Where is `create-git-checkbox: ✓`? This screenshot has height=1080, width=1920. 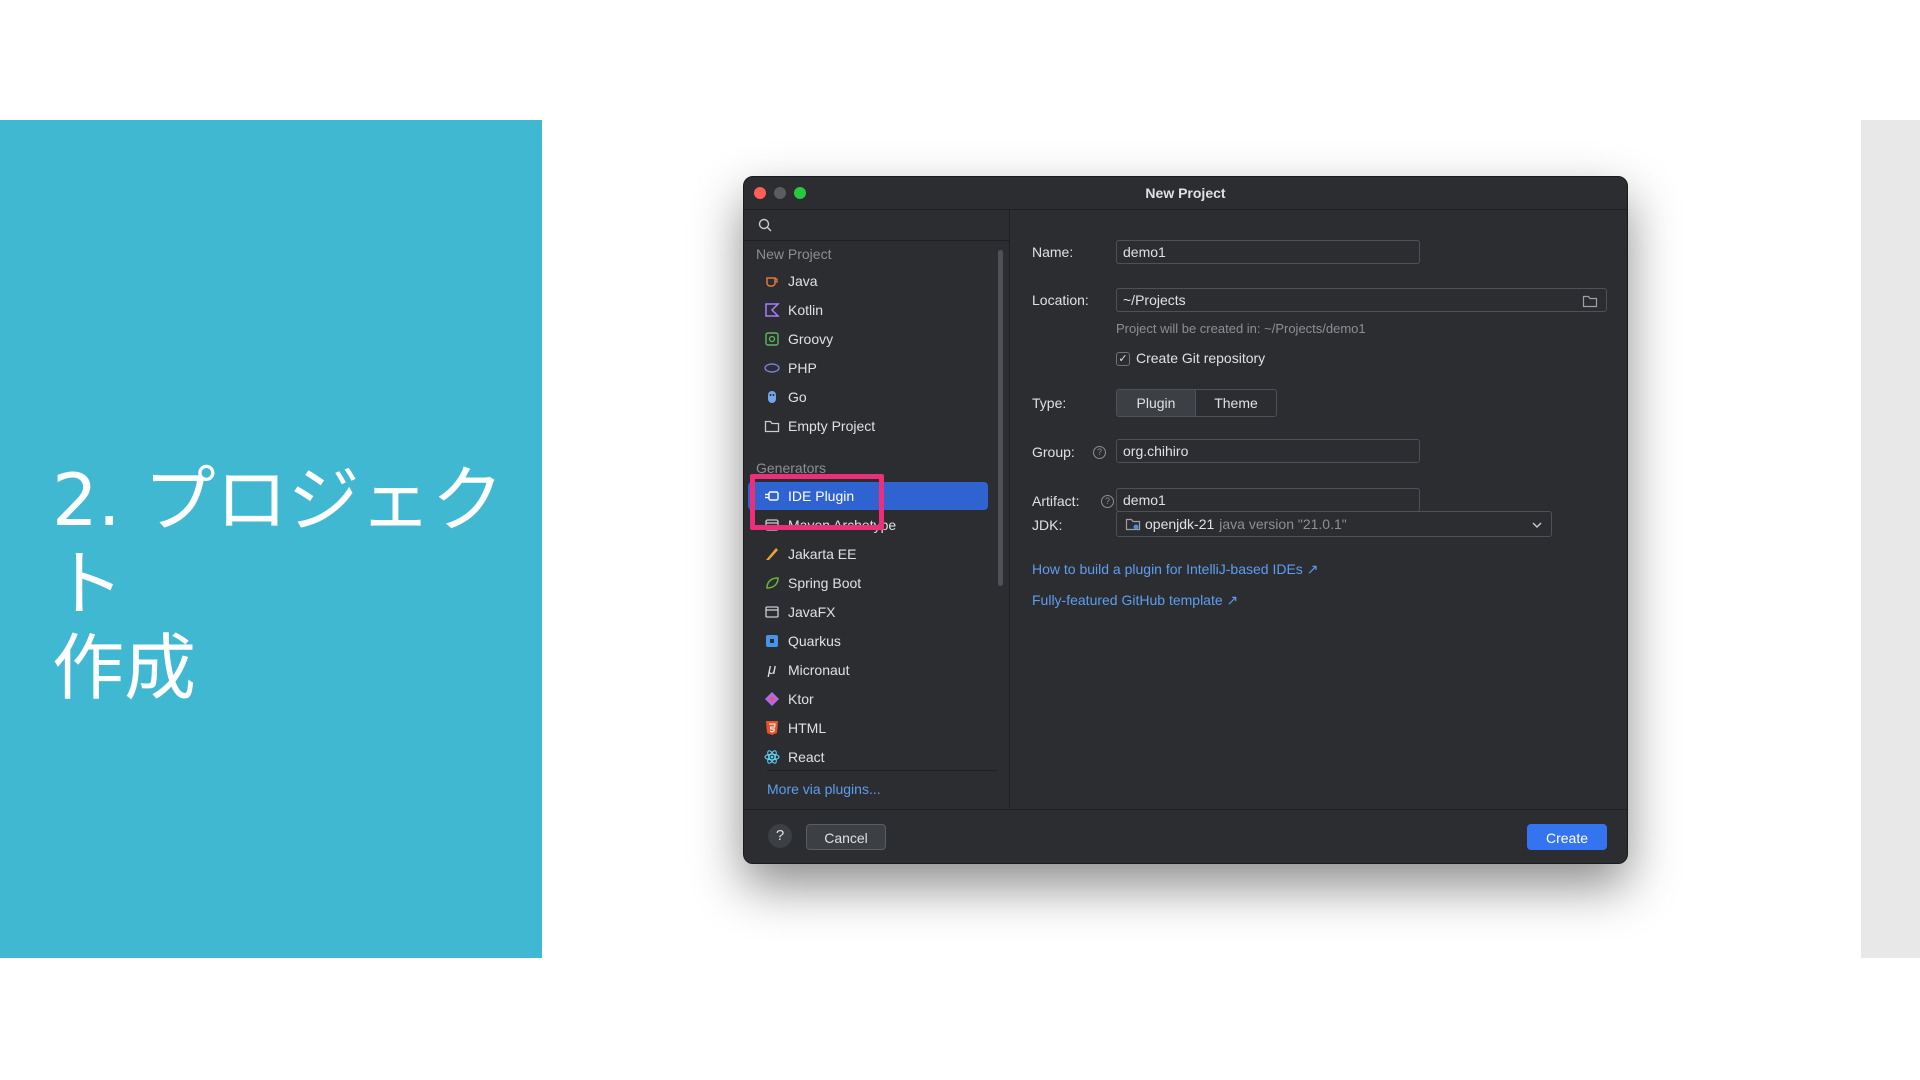 create-git-checkbox: ✓ is located at coordinates (1123, 359).